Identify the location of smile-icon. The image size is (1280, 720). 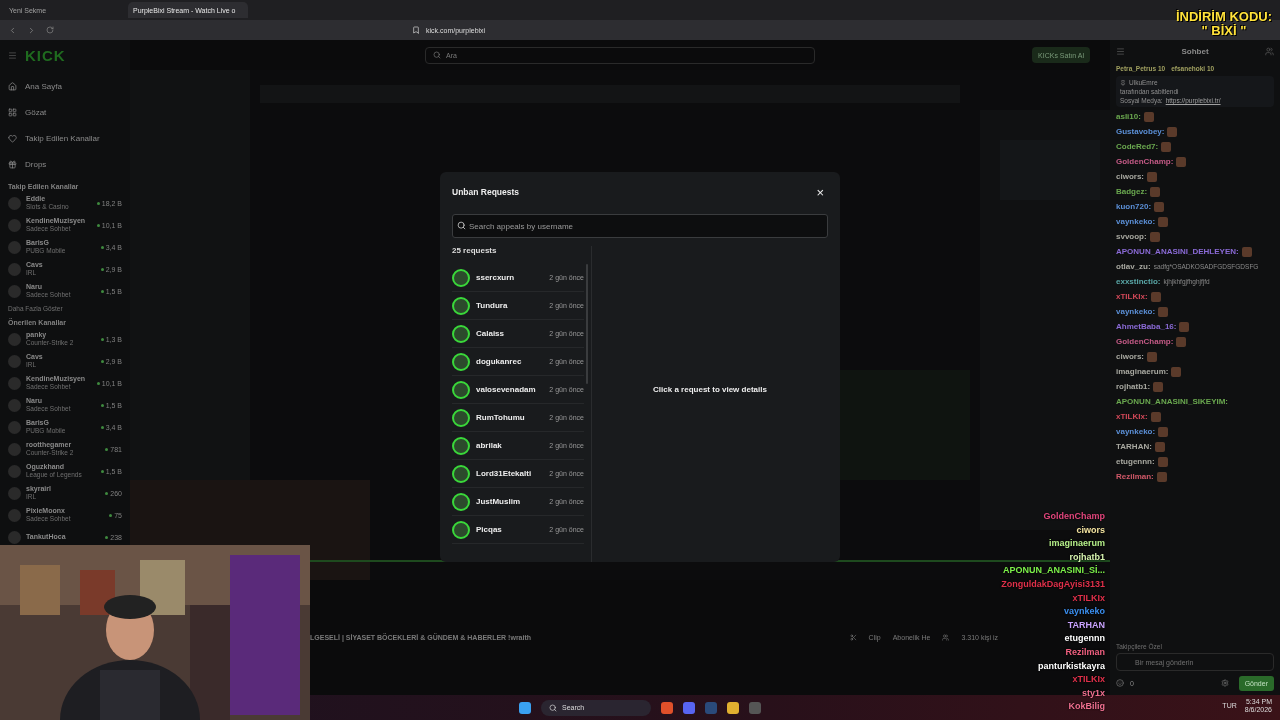
(1120, 683).